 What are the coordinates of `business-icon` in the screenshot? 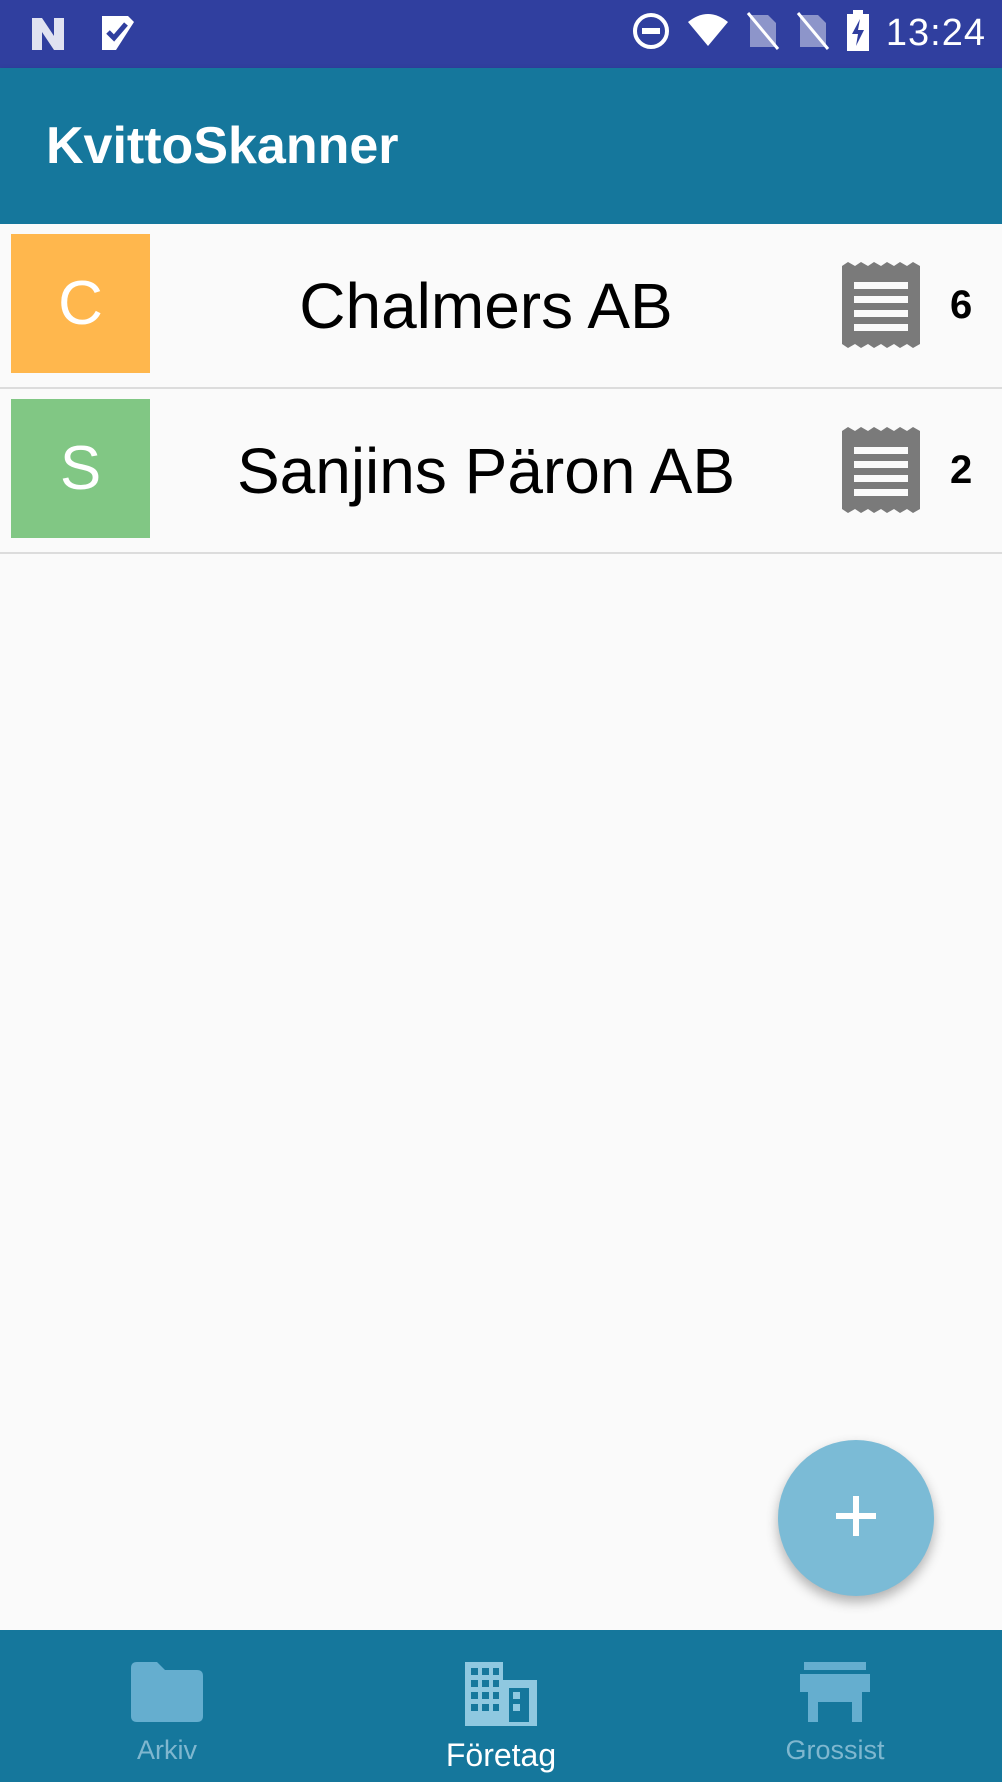 It's located at (501, 1696).